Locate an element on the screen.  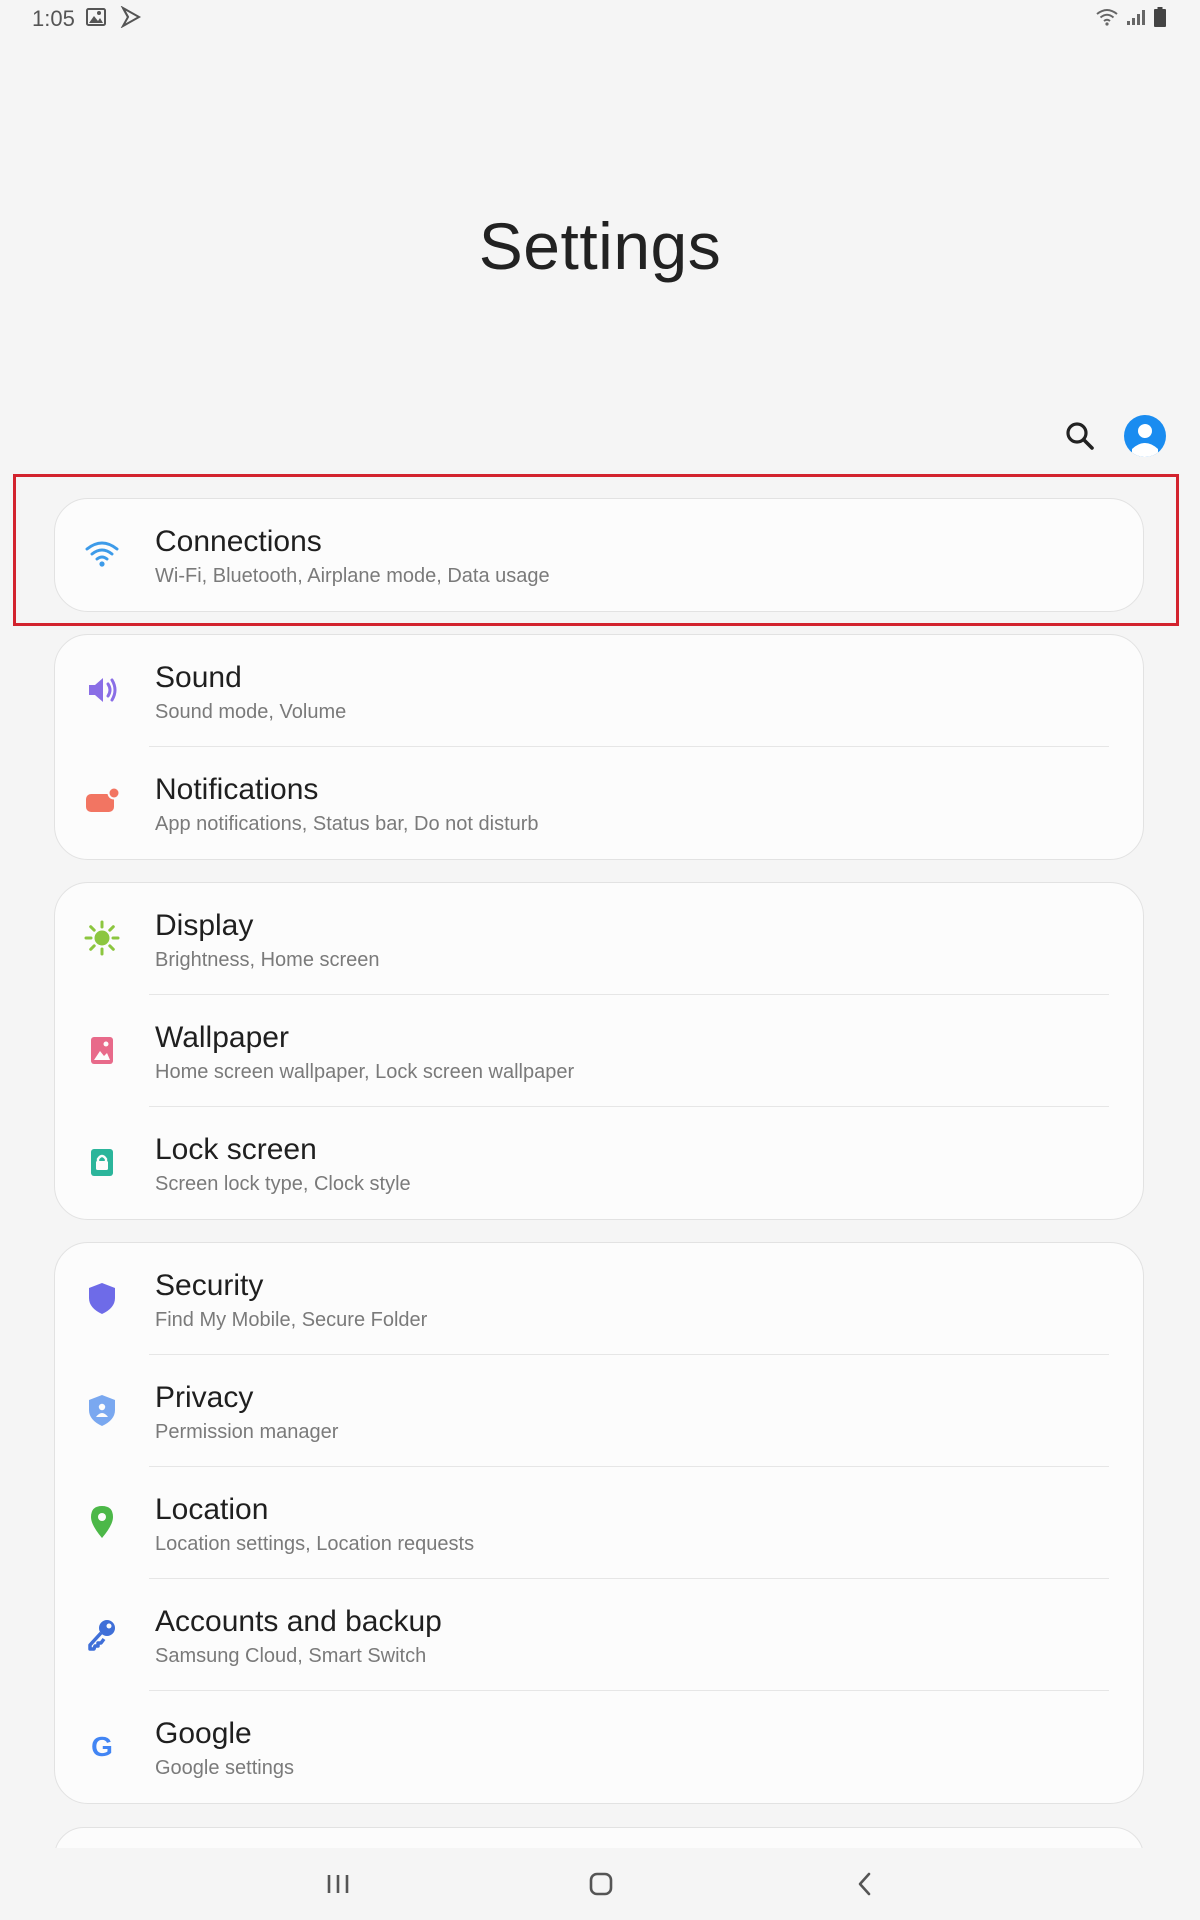
settings-item-sound: Sound Sound mode, Volume is located at coordinates (599, 691).